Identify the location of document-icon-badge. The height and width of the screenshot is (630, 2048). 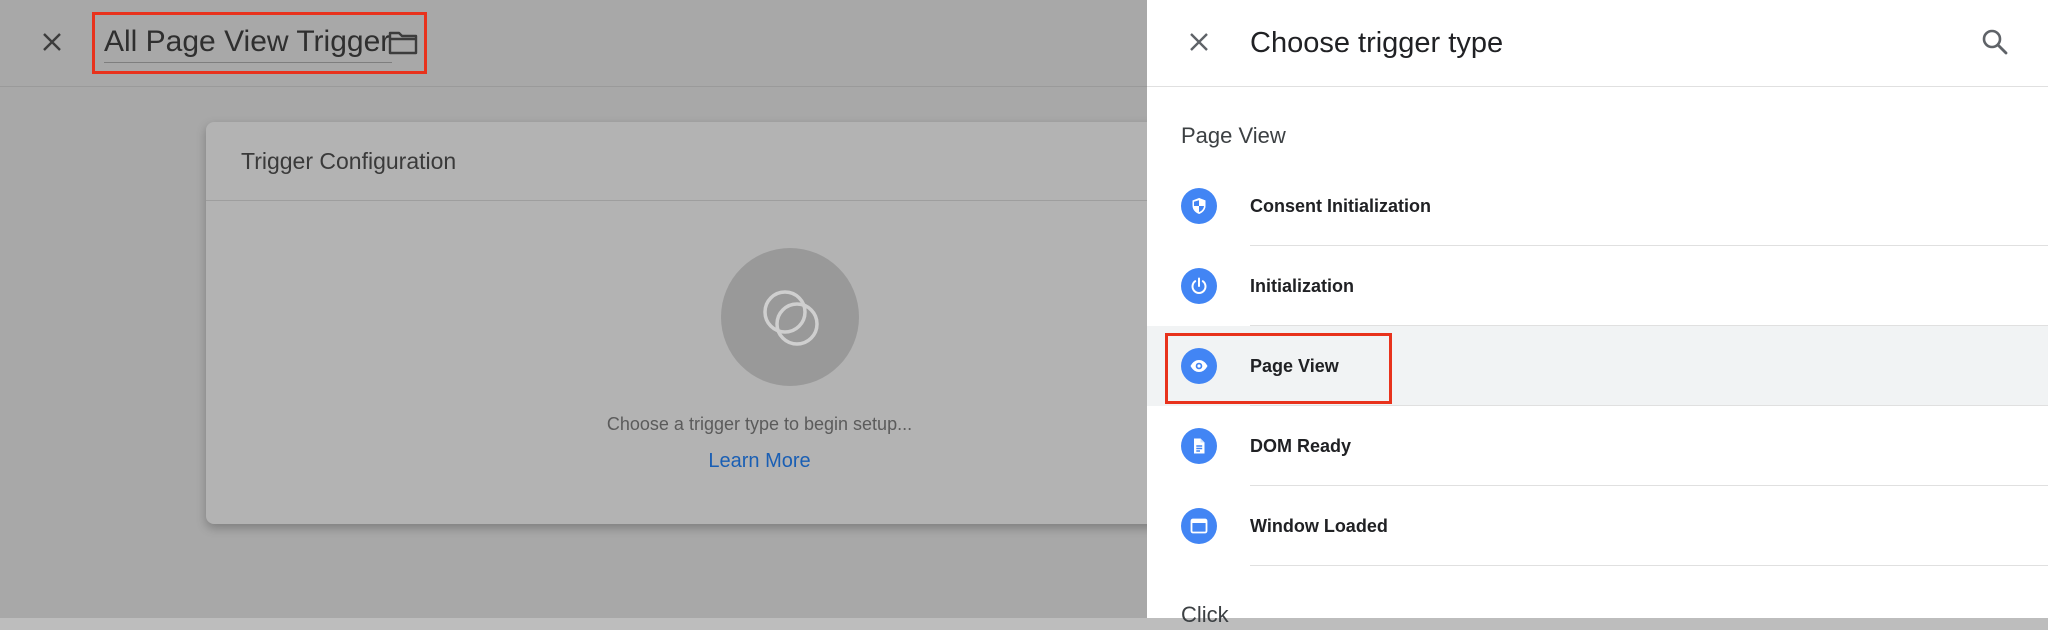
(1199, 446).